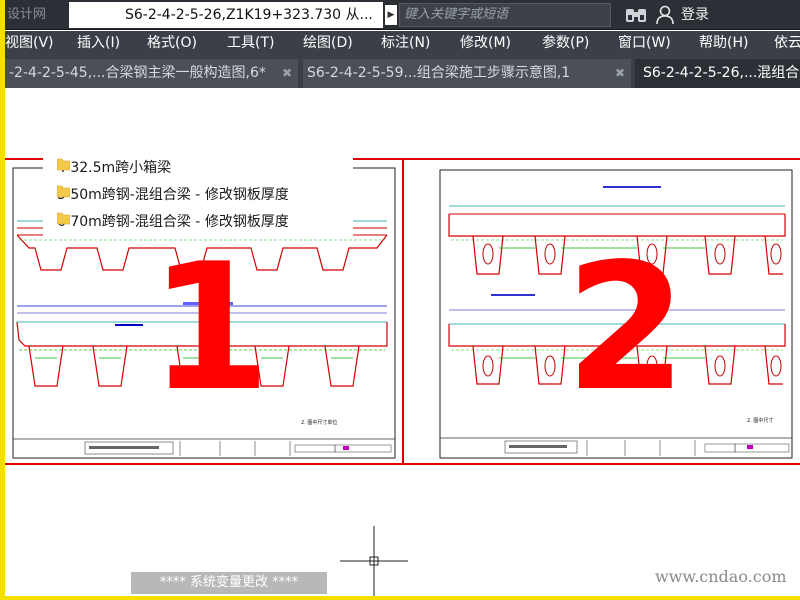 Image resolution: width=800 pixels, height=600 pixels. I want to click on app-logo: 设计网, so click(27, 14).